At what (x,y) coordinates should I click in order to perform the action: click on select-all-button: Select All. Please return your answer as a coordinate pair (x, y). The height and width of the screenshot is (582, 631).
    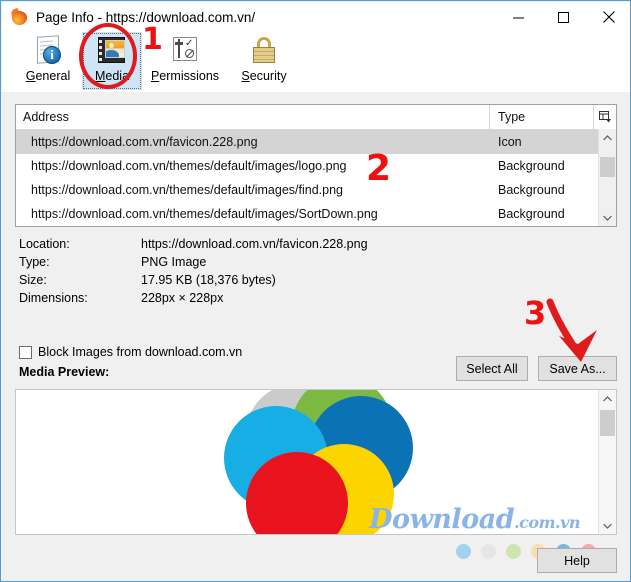
    Looking at the image, I should click on (492, 368).